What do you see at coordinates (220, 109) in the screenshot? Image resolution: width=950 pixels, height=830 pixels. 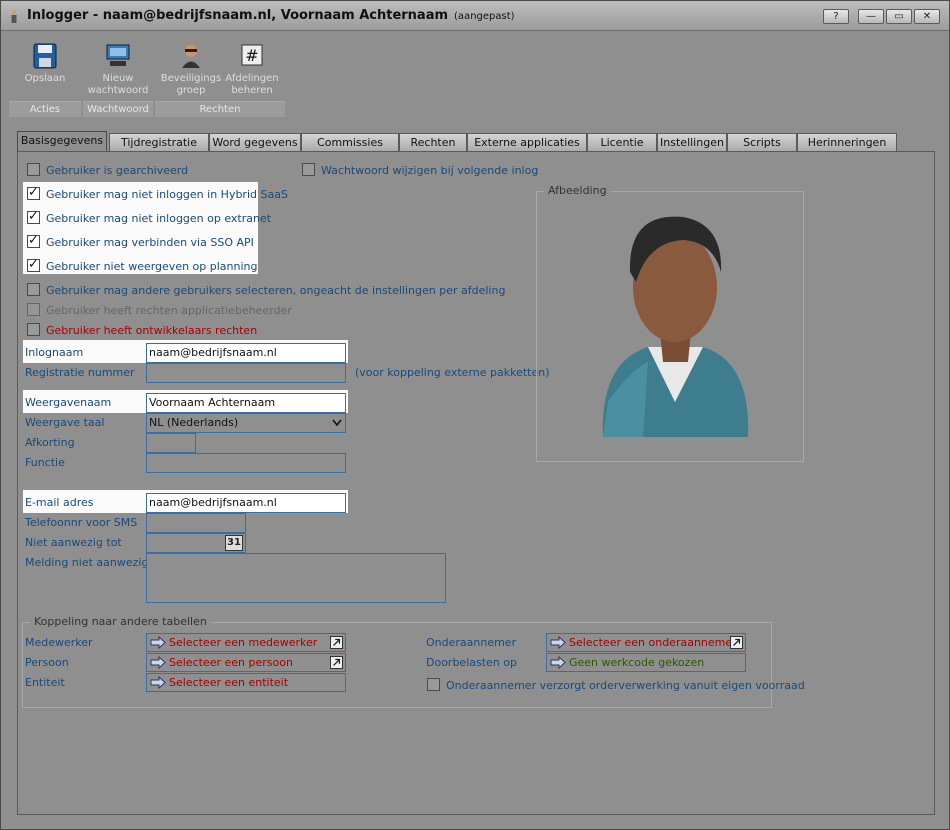 I see `ribbon-group-rechten: Rechten` at bounding box center [220, 109].